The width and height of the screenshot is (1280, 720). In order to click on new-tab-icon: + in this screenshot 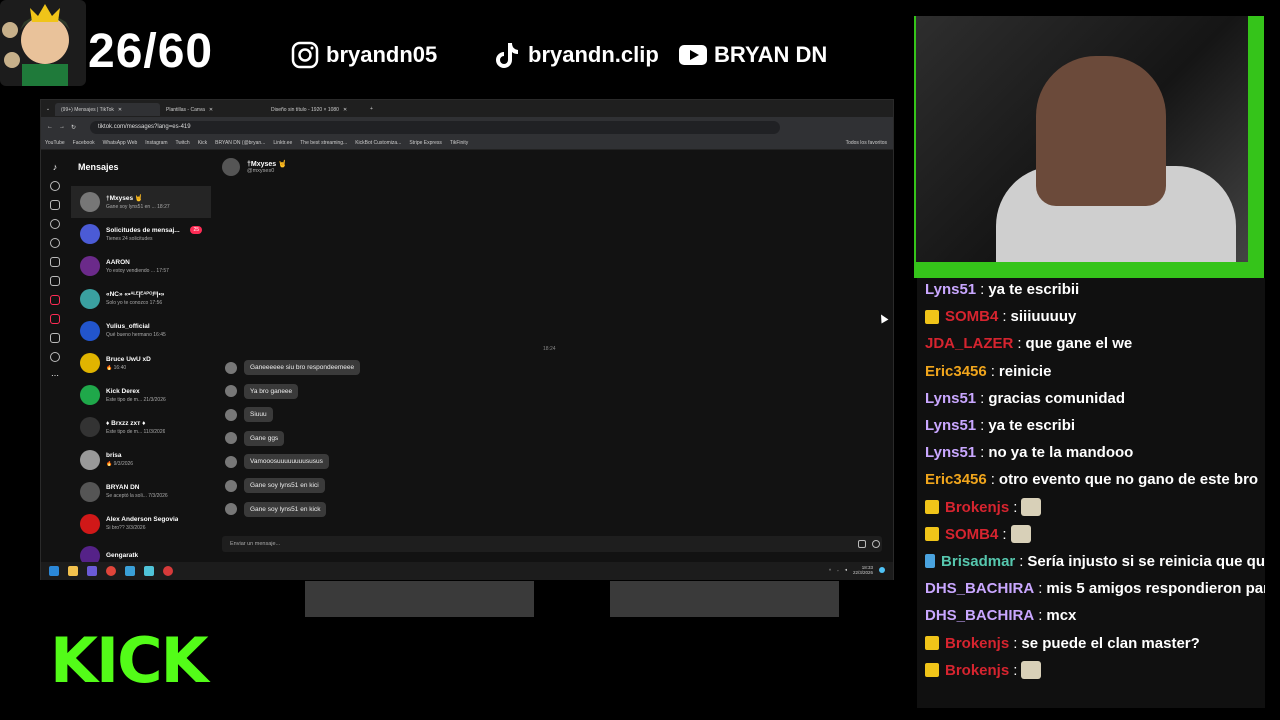, I will do `click(371, 109)`.